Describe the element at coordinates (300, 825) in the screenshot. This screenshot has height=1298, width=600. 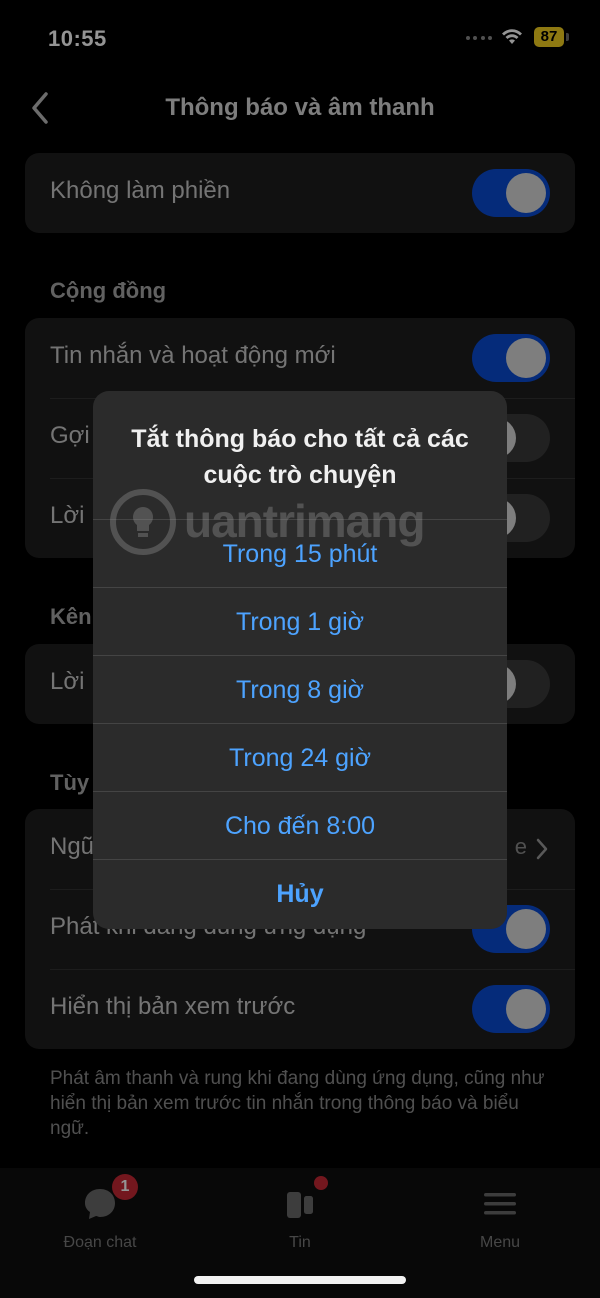
I see `option-until-8: Cho đến 8:00` at that location.